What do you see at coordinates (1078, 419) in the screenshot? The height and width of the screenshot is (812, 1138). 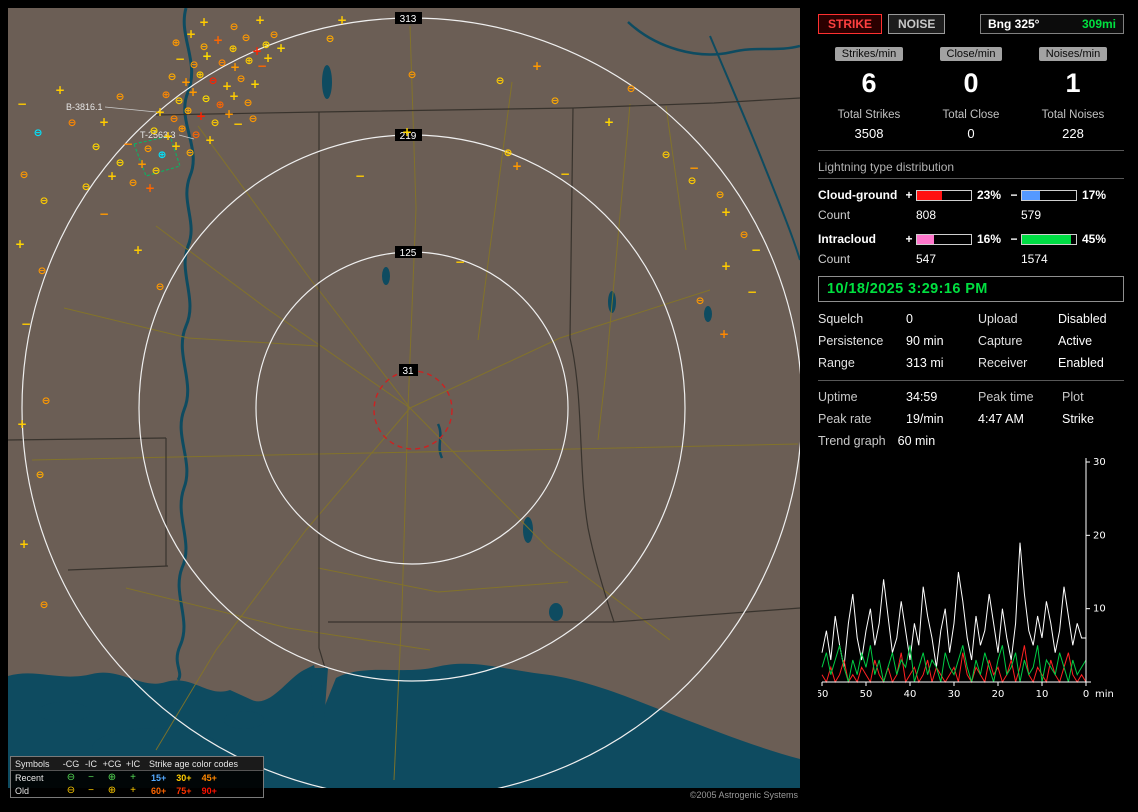 I see `plot-value: Strike` at bounding box center [1078, 419].